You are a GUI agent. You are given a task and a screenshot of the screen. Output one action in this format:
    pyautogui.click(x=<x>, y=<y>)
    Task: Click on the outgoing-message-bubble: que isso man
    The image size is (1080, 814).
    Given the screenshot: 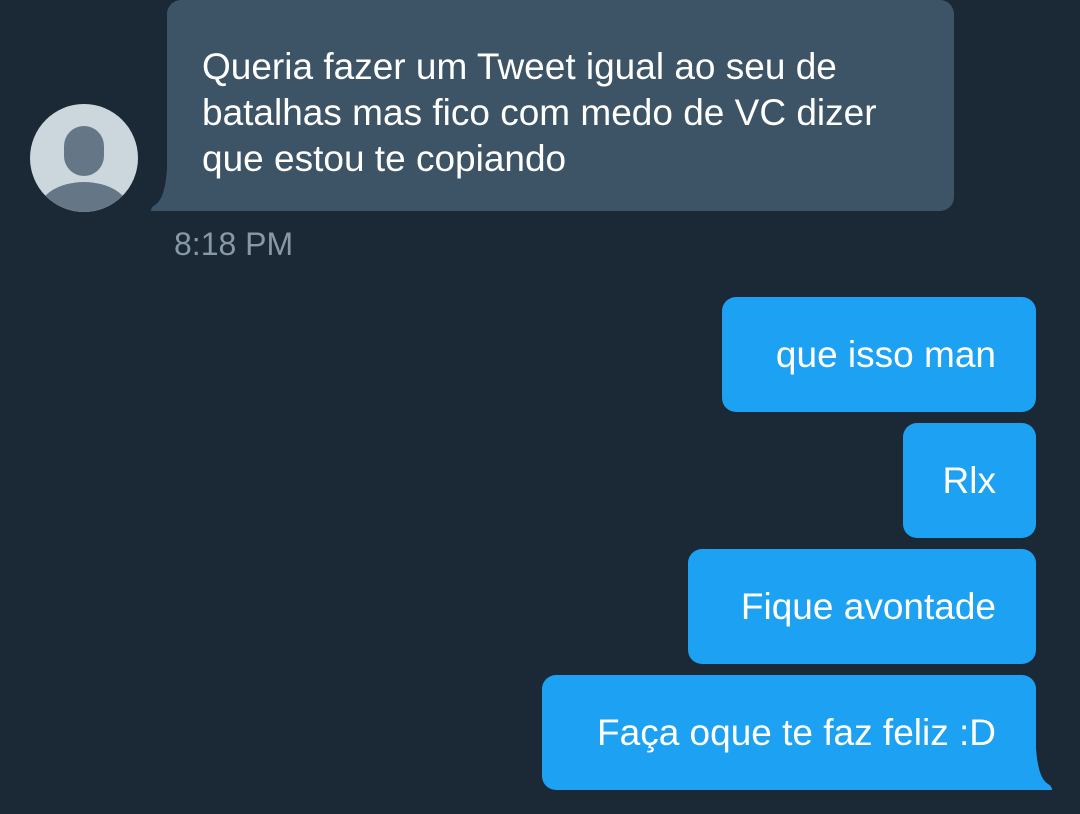 What is the action you would take?
    pyautogui.click(x=879, y=354)
    